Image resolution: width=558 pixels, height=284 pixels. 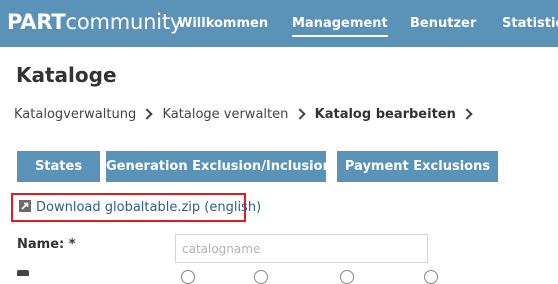 What do you see at coordinates (219, 166) in the screenshot?
I see `generation-exclusion-inclusion-button: Generation Exclusion/Inclusion` at bounding box center [219, 166].